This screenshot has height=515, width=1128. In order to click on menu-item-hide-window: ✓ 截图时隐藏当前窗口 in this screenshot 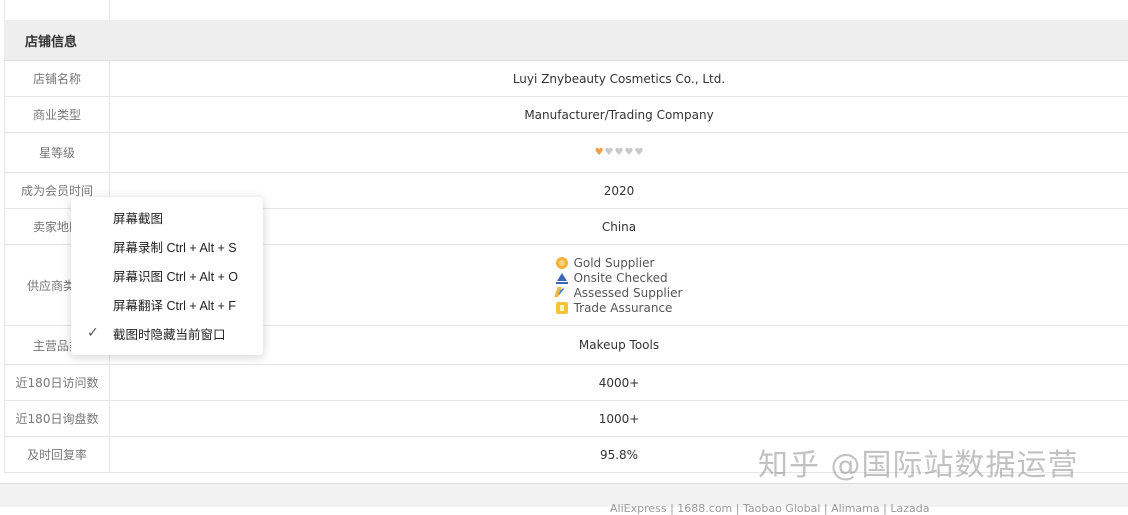, I will do `click(167, 333)`.